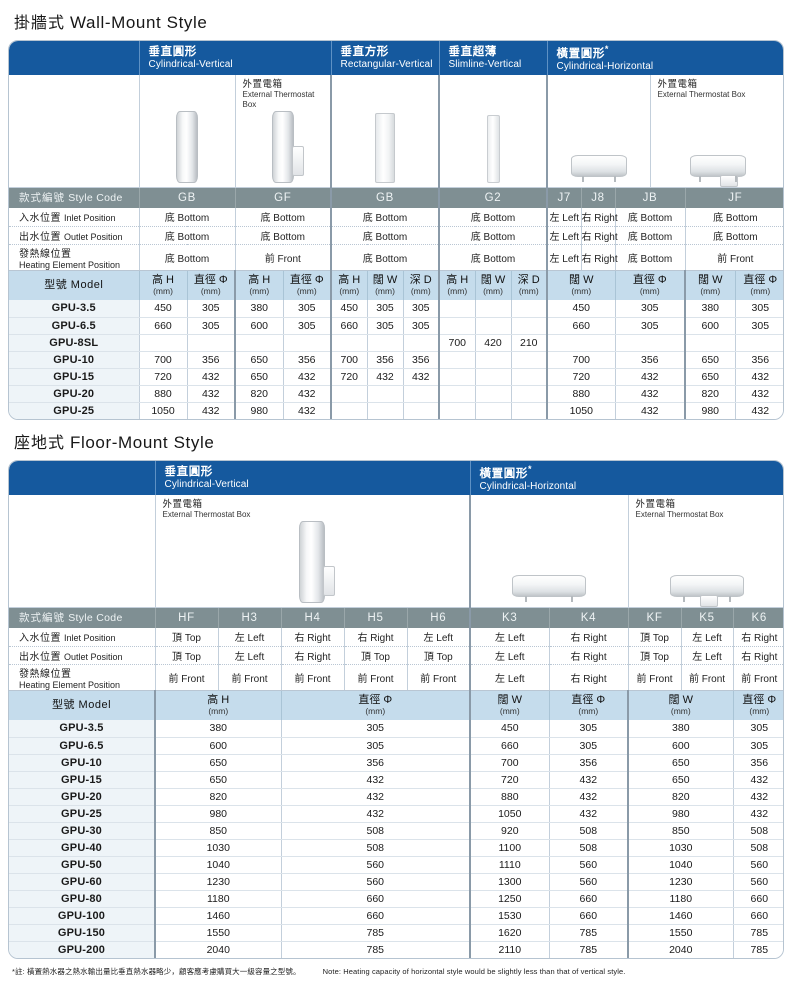 This screenshot has width=792, height=1000. Describe the element at coordinates (510, 617) in the screenshot. I see `style-code-k3: K3` at that location.